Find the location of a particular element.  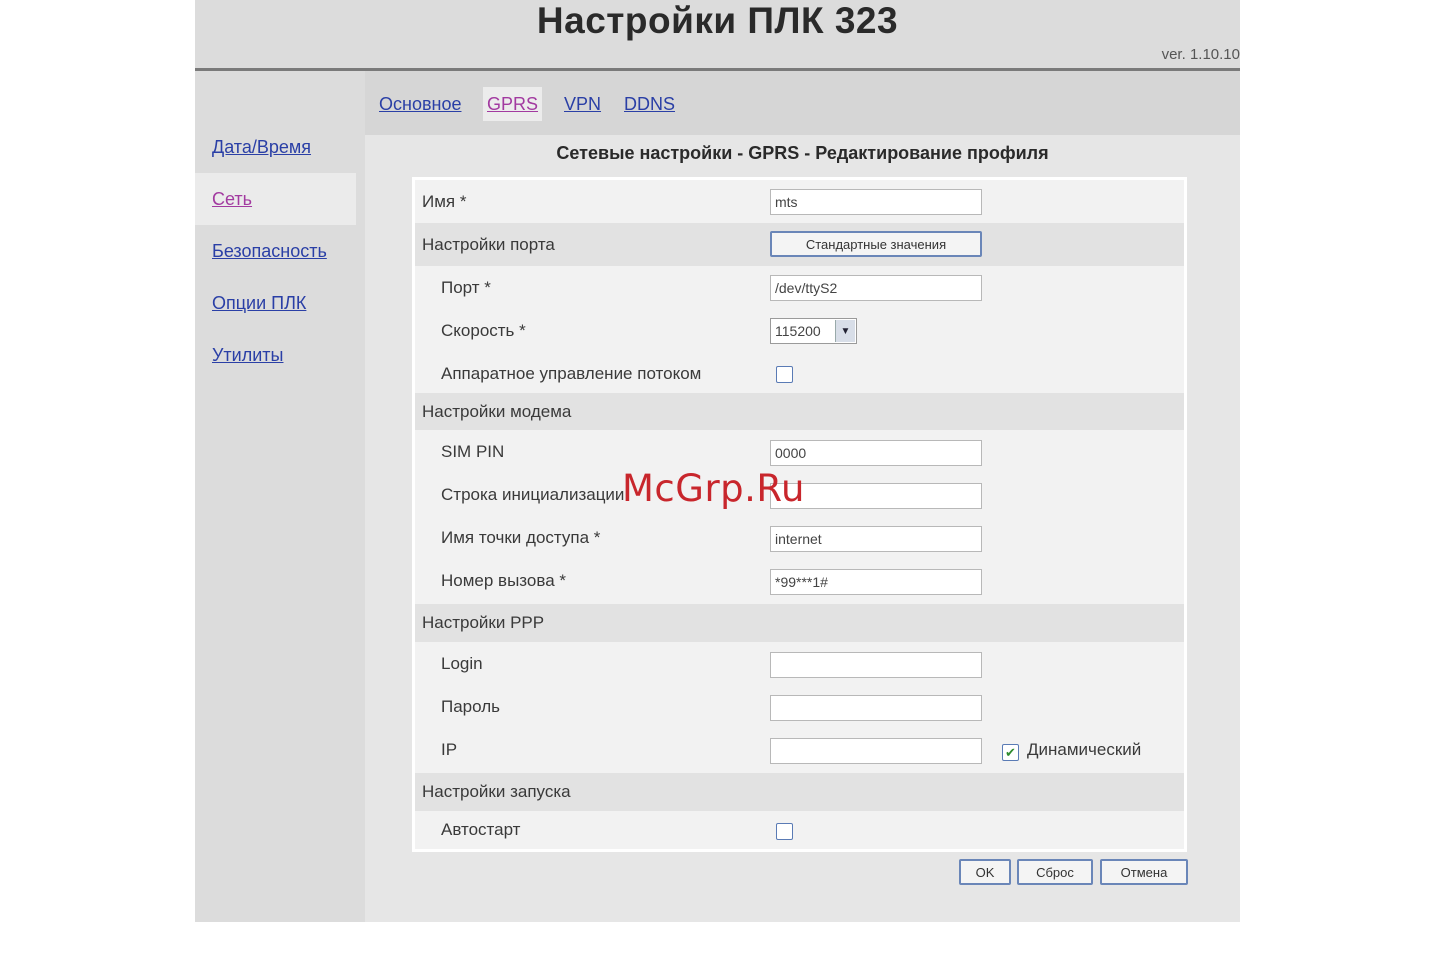

init-label: Строка инициализации is located at coordinates (533, 494).